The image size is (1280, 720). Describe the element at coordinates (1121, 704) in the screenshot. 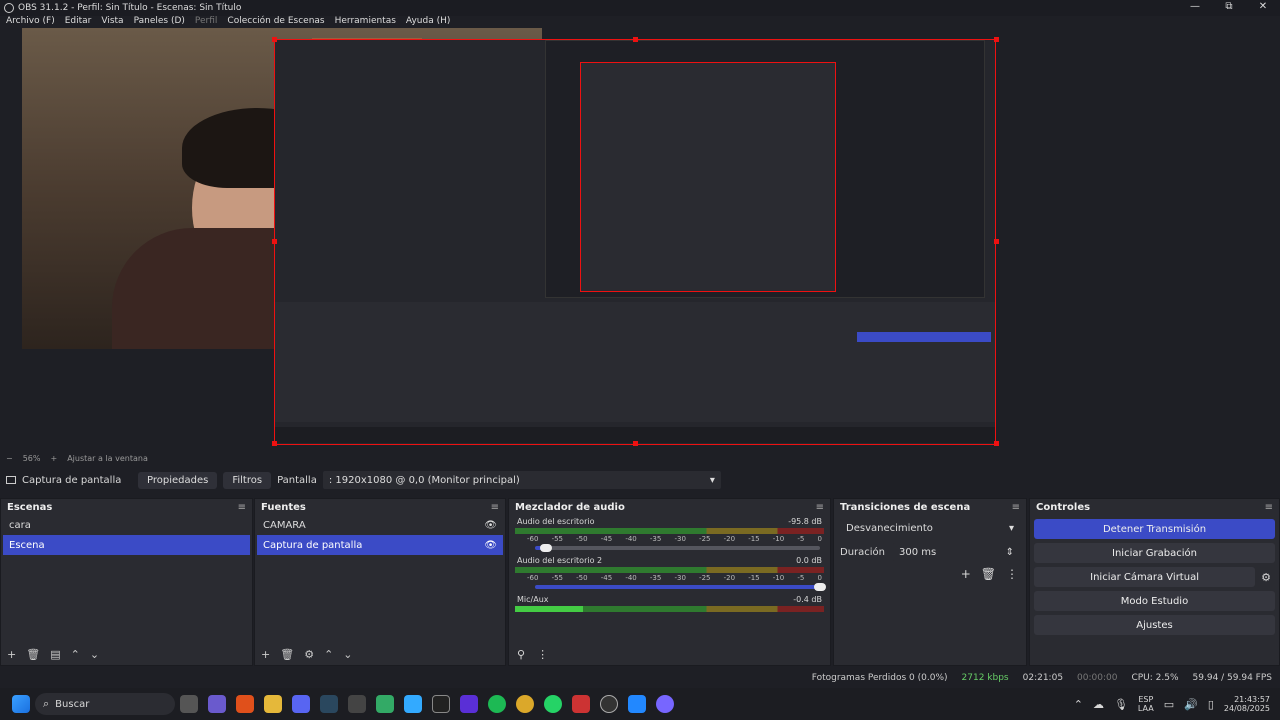

I see `mic-icon: 🎙` at that location.